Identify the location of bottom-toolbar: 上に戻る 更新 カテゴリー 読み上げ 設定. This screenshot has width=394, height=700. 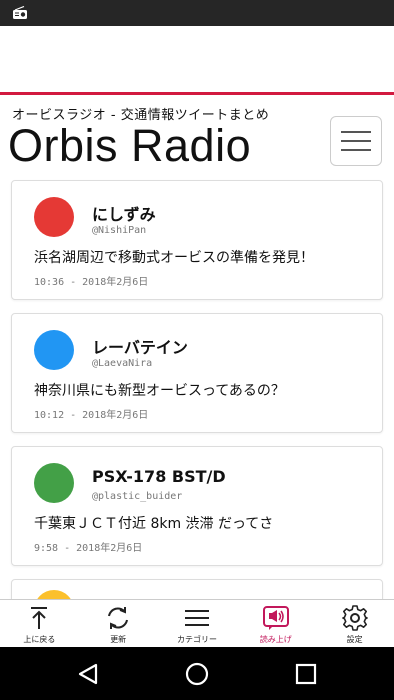
(197, 623).